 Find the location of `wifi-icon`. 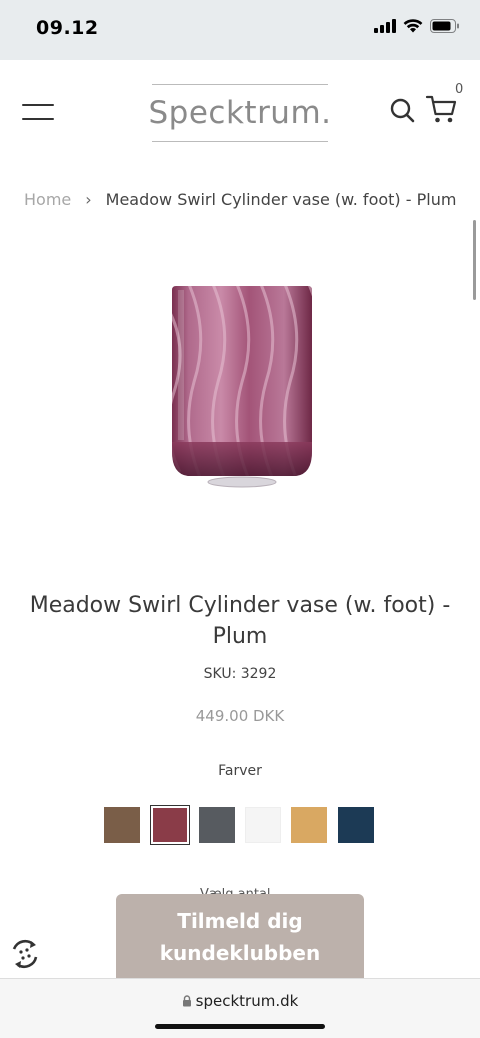

wifi-icon is located at coordinates (413, 26).